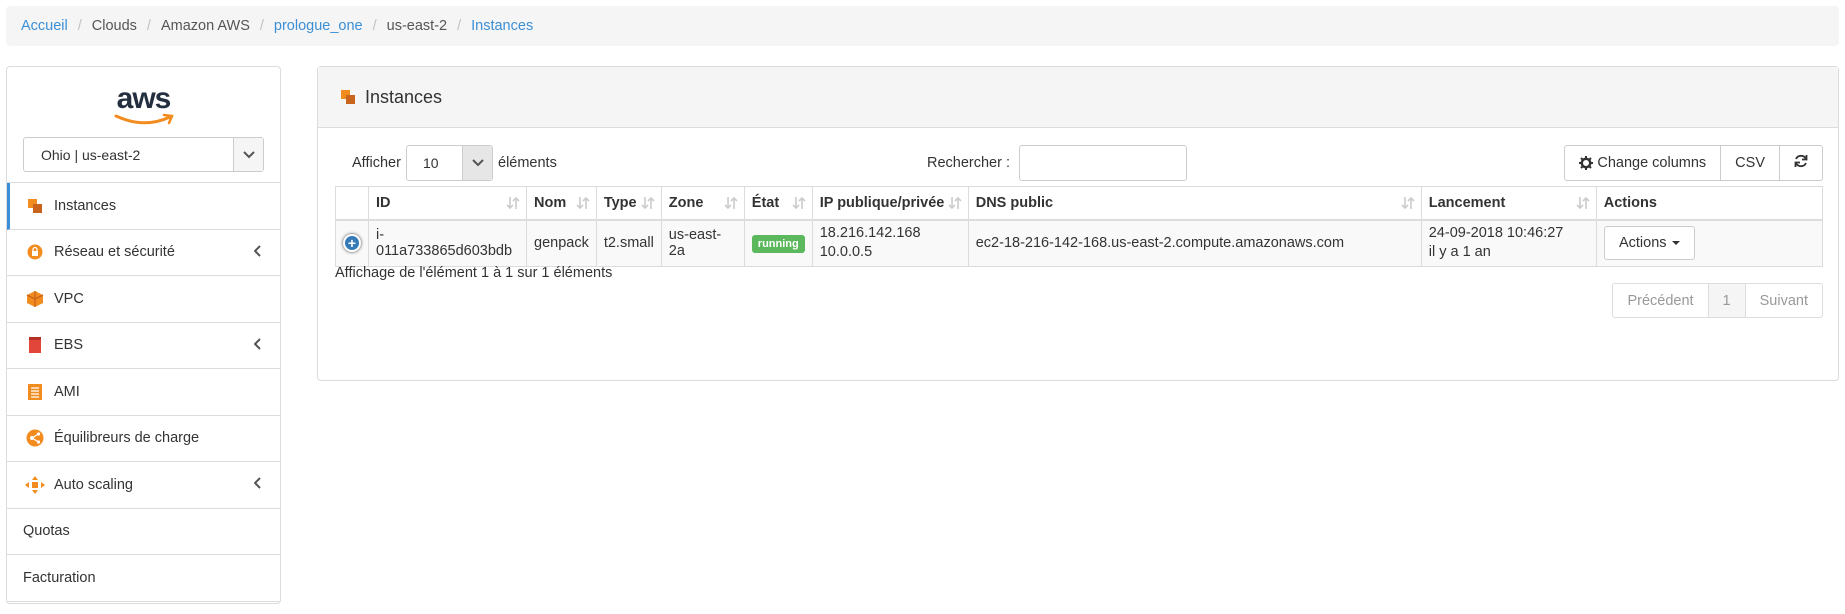  What do you see at coordinates (846, 252) in the screenshot?
I see `ip-private: 10.0.0.5` at bounding box center [846, 252].